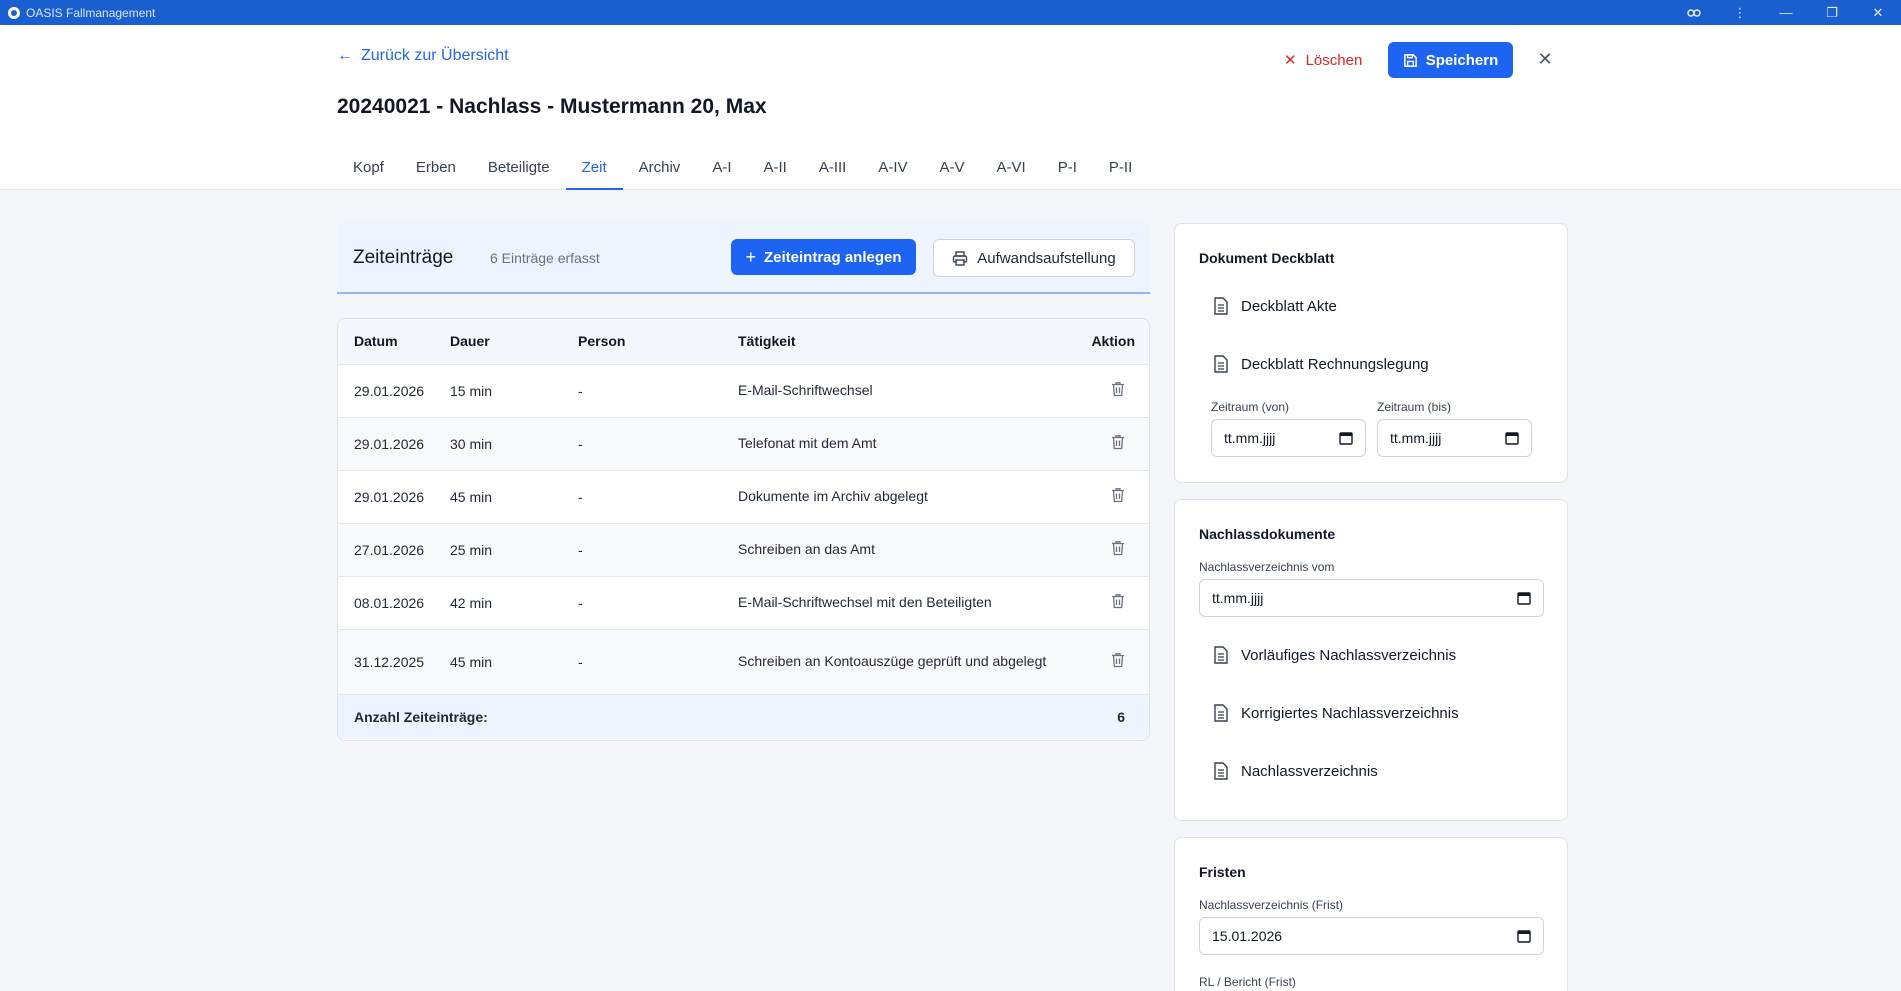  What do you see at coordinates (1454, 438) in the screenshot?
I see `period-to-input: tt.mm.jjjj` at bounding box center [1454, 438].